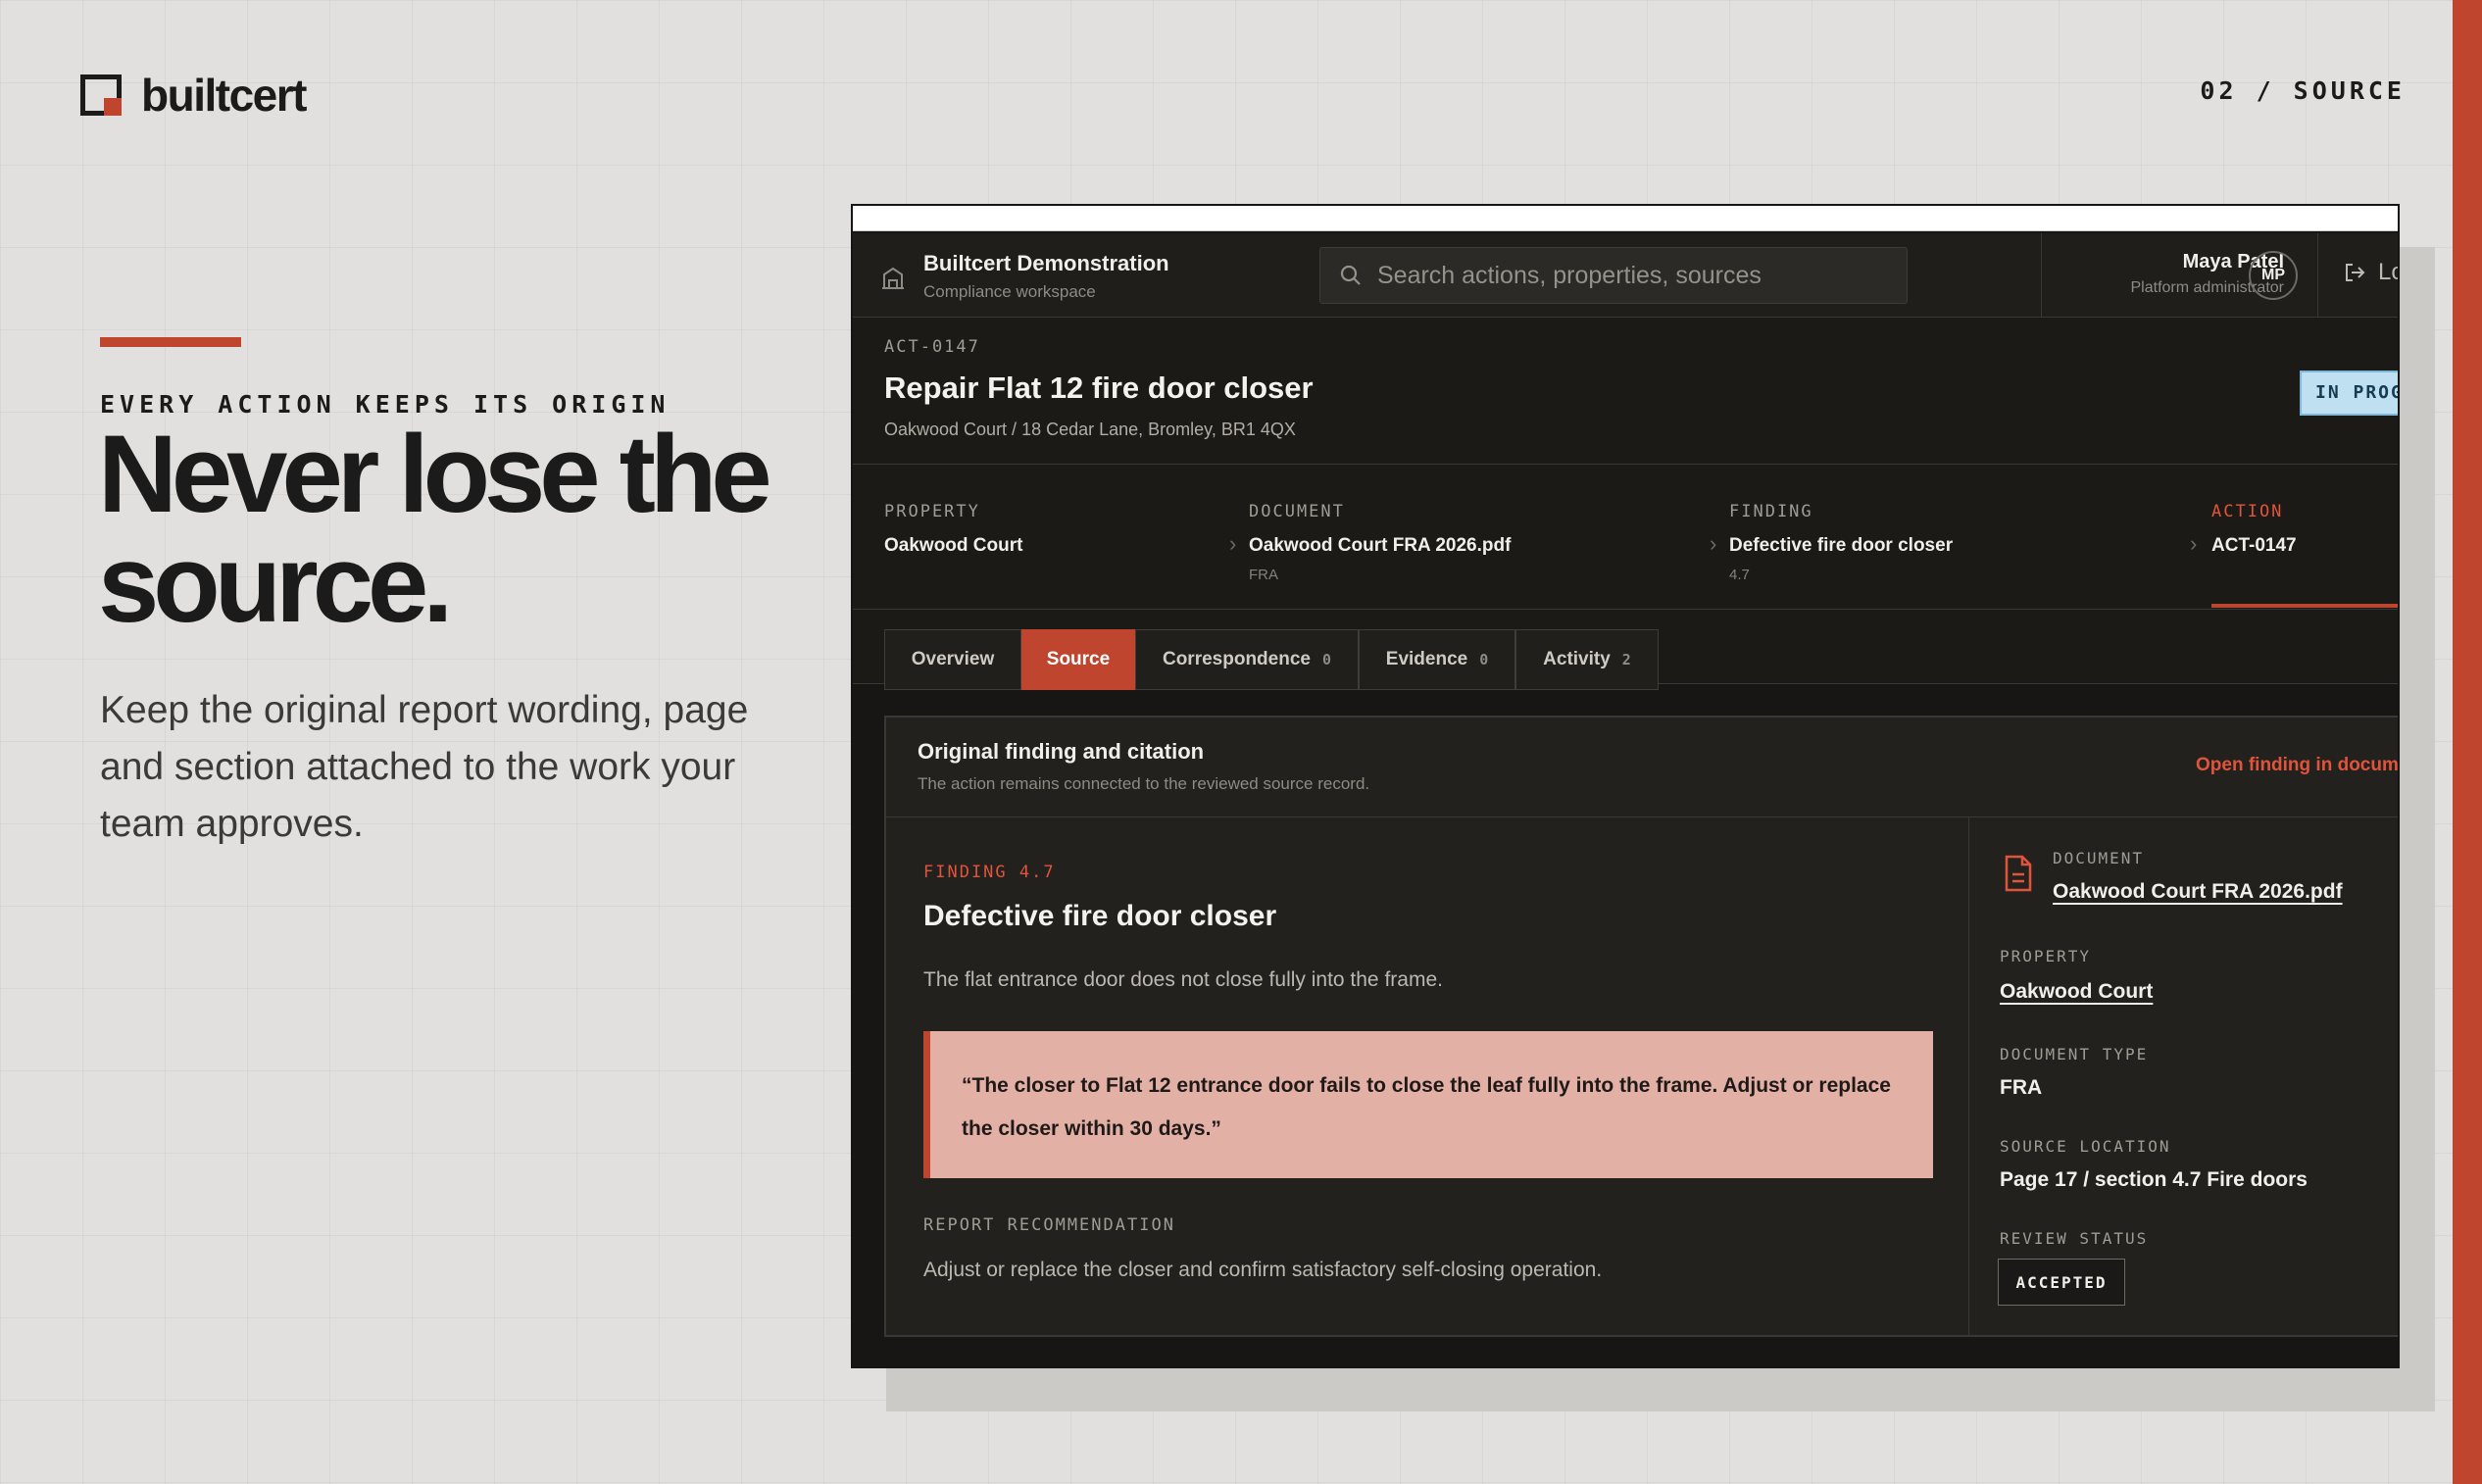  I want to click on headline: Never lose the source., so click(470, 529).